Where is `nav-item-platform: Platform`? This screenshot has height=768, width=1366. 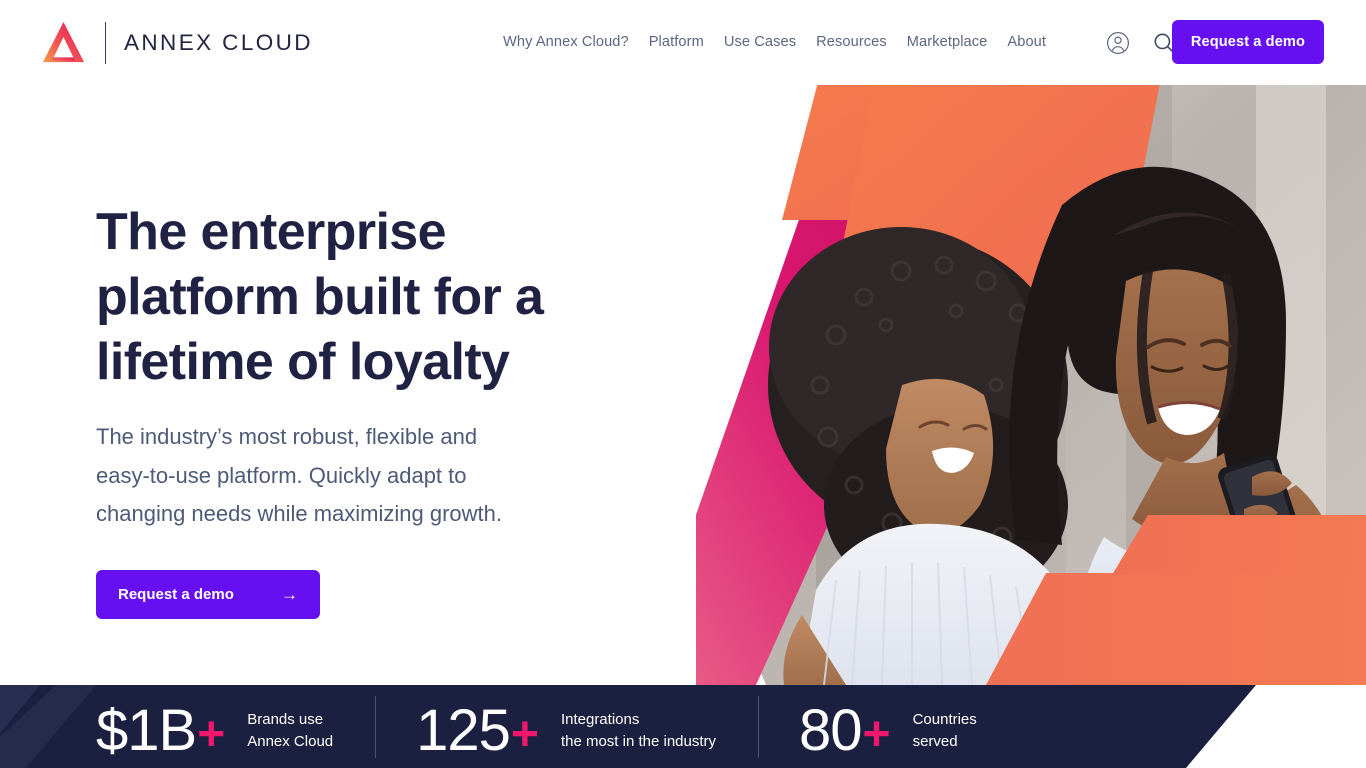
nav-item-platform: Platform is located at coordinates (676, 42).